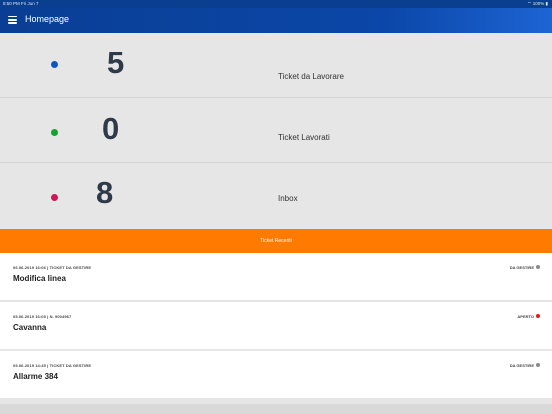 This screenshot has width=552, height=414. What do you see at coordinates (35, 376) in the screenshot?
I see `ticket-name: Allarme 384` at bounding box center [35, 376].